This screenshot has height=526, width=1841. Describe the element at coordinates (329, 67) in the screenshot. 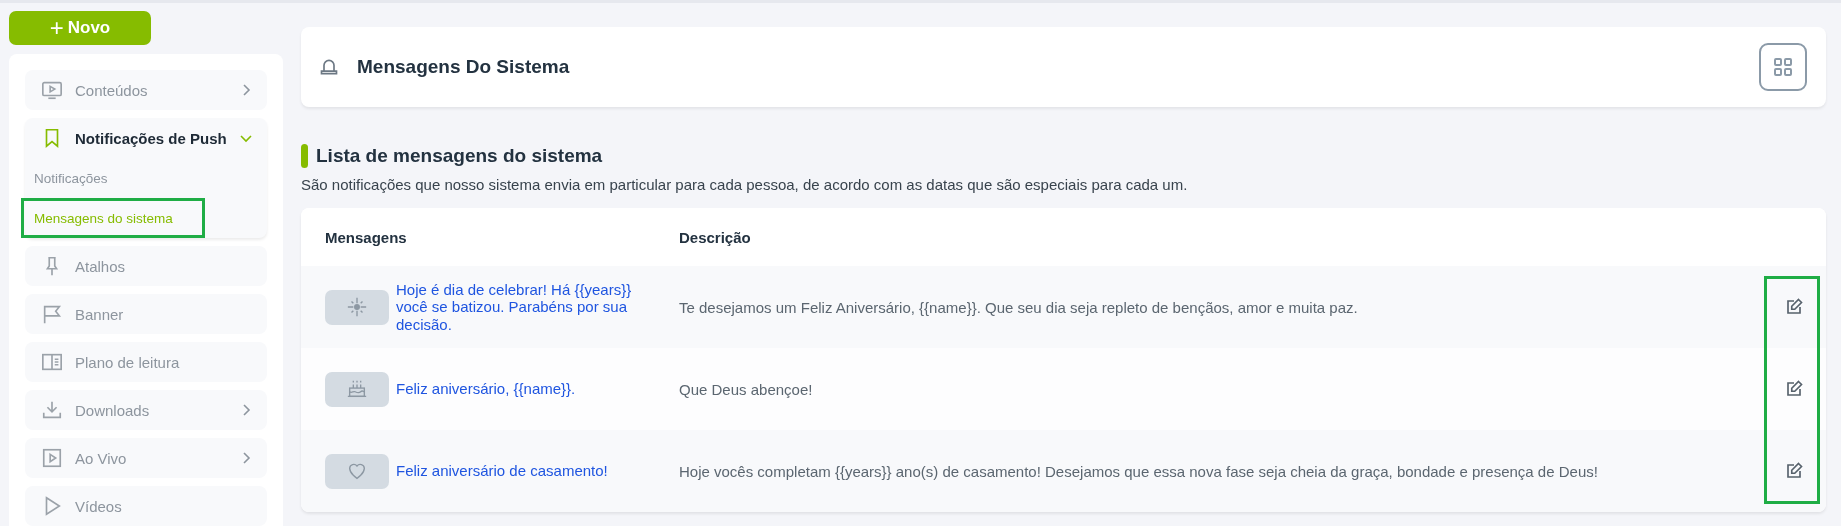

I see `bell-icon` at that location.